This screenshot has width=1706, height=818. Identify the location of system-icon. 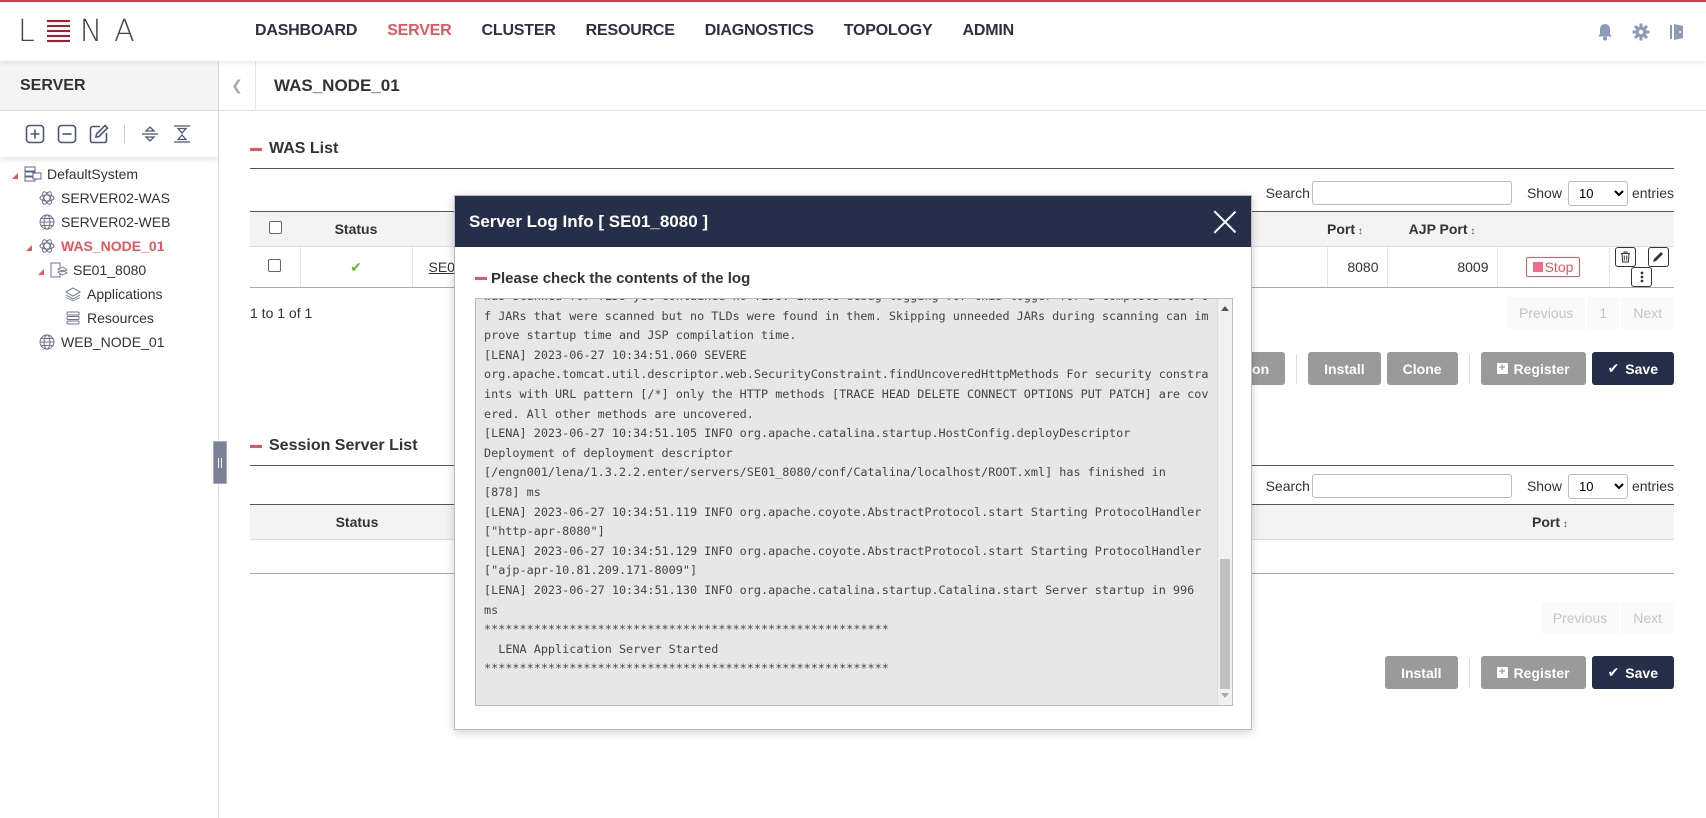
(33, 174).